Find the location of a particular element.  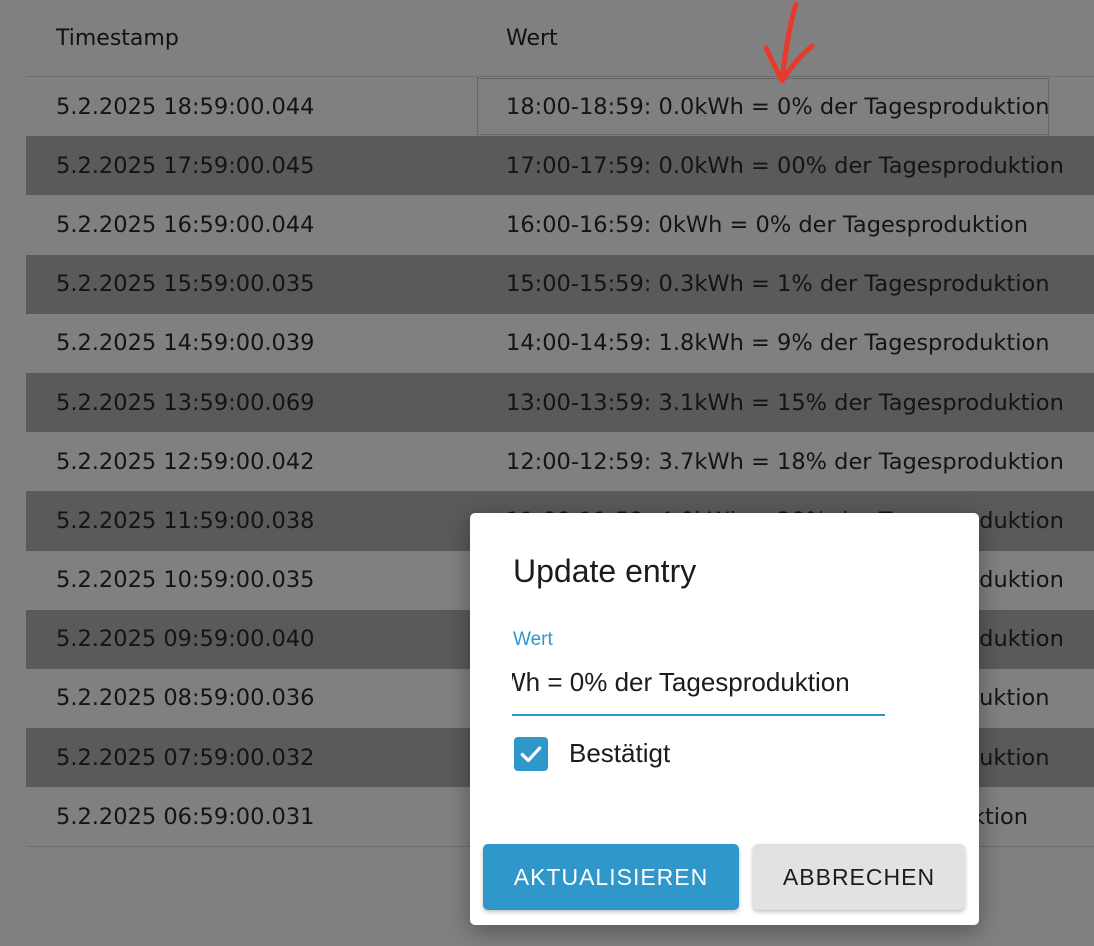

header-timestamp: Timestamp is located at coordinates (251, 38).